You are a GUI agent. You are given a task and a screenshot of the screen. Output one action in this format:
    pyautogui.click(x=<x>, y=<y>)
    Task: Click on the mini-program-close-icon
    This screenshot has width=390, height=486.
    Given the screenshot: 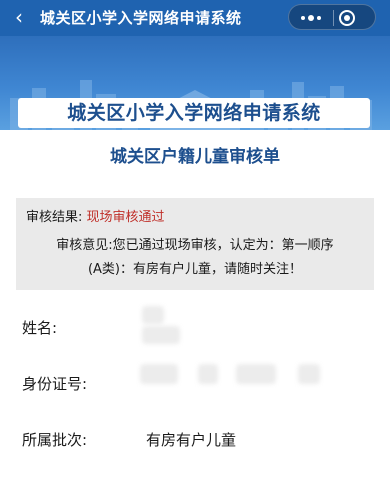 What is the action you would take?
    pyautogui.click(x=347, y=18)
    